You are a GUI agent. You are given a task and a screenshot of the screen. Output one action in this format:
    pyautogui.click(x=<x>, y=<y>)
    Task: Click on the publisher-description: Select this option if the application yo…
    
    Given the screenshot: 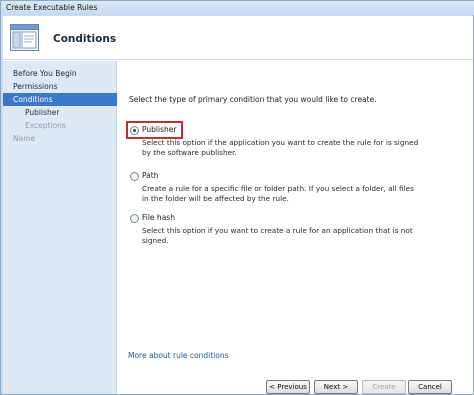 What is the action you would take?
    pyautogui.click(x=280, y=147)
    